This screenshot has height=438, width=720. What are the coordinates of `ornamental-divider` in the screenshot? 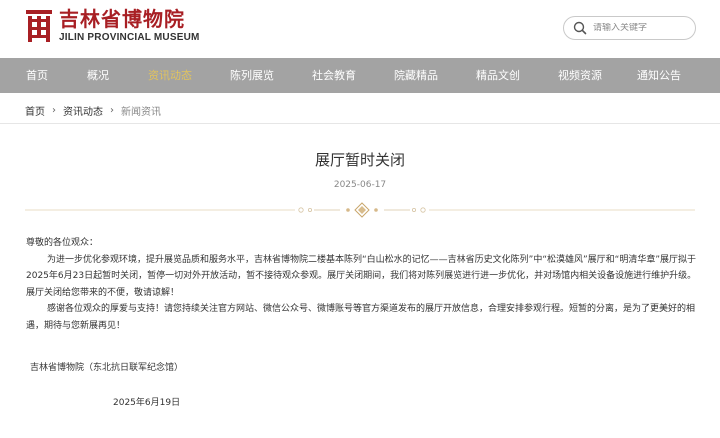 It's located at (360, 210).